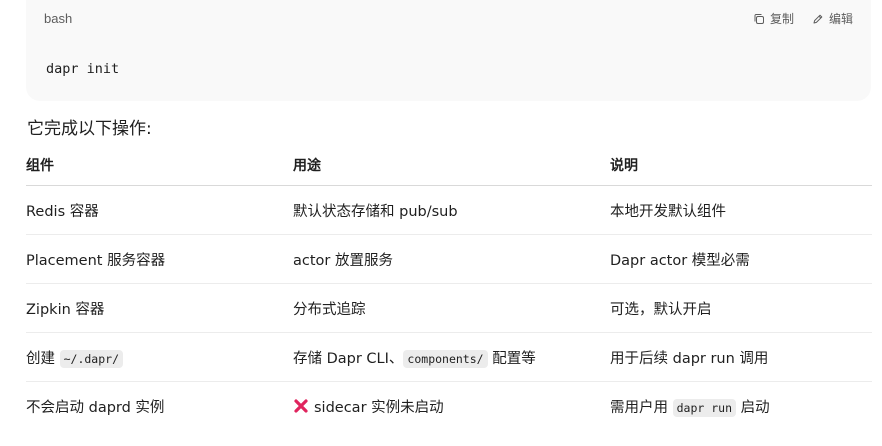  I want to click on cell-text: 启动, so click(753, 407).